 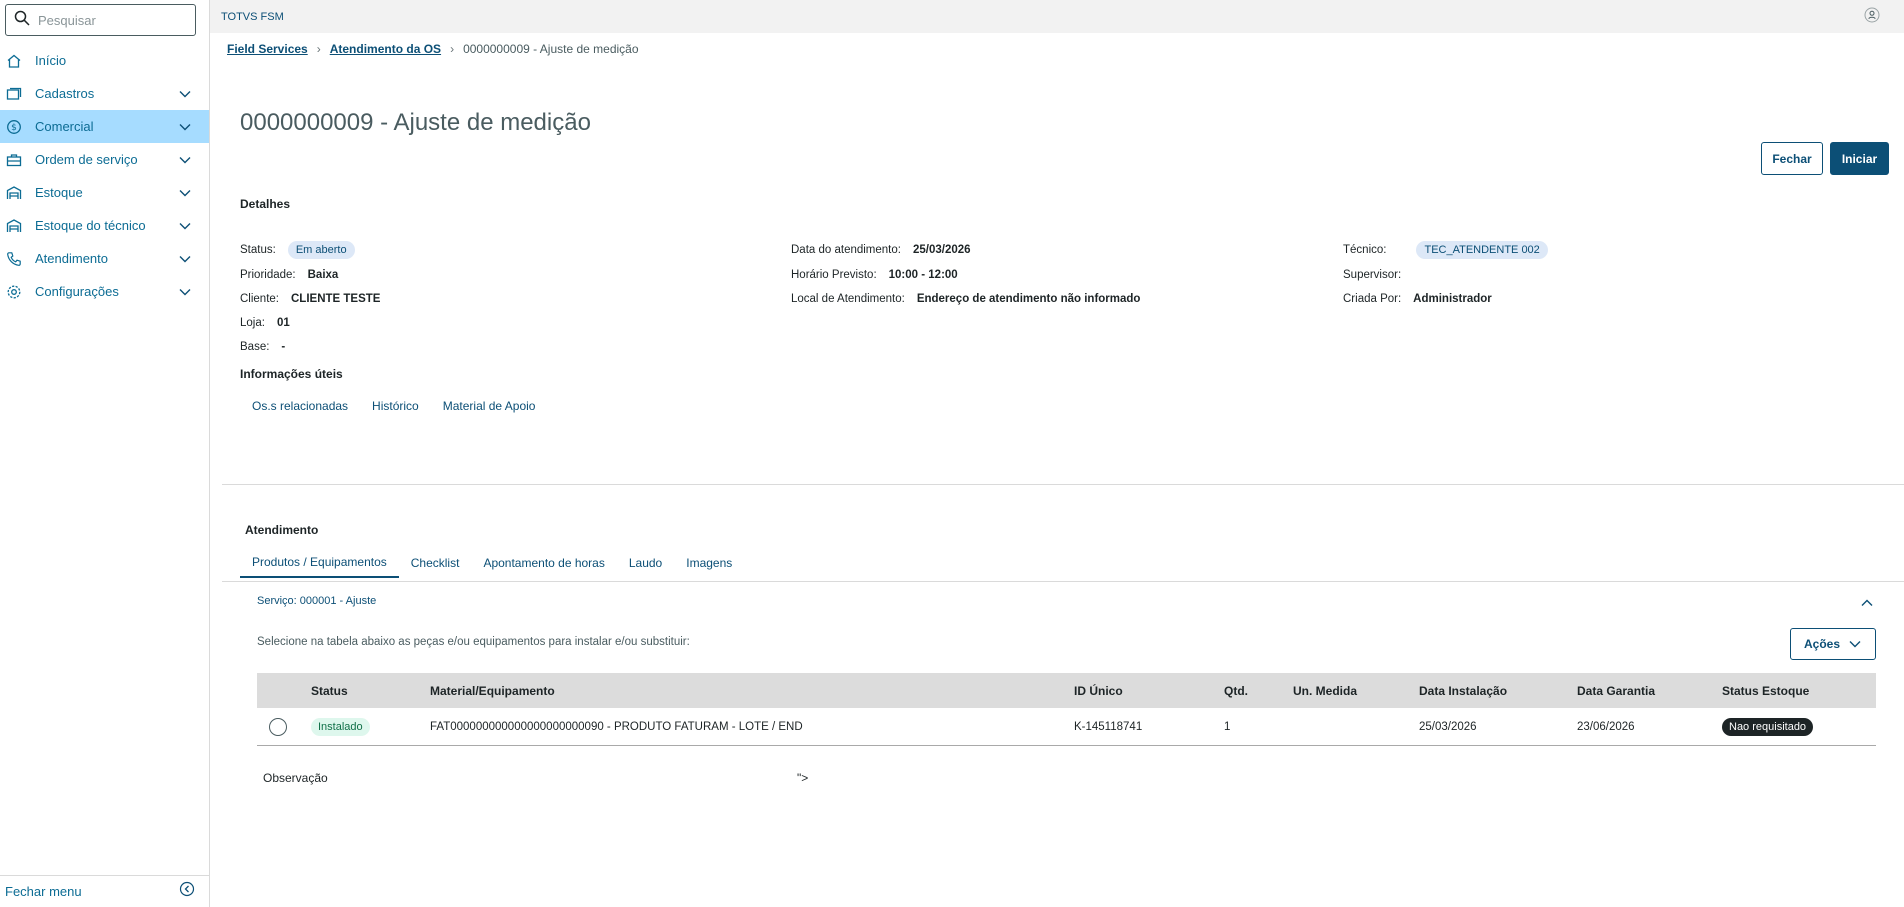 What do you see at coordinates (187, 891) in the screenshot?
I see `collapse-left-icon` at bounding box center [187, 891].